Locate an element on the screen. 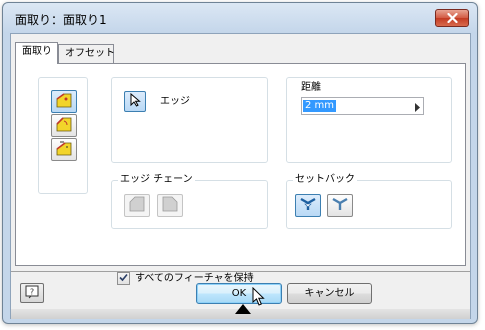  close-icon is located at coordinates (452, 18).